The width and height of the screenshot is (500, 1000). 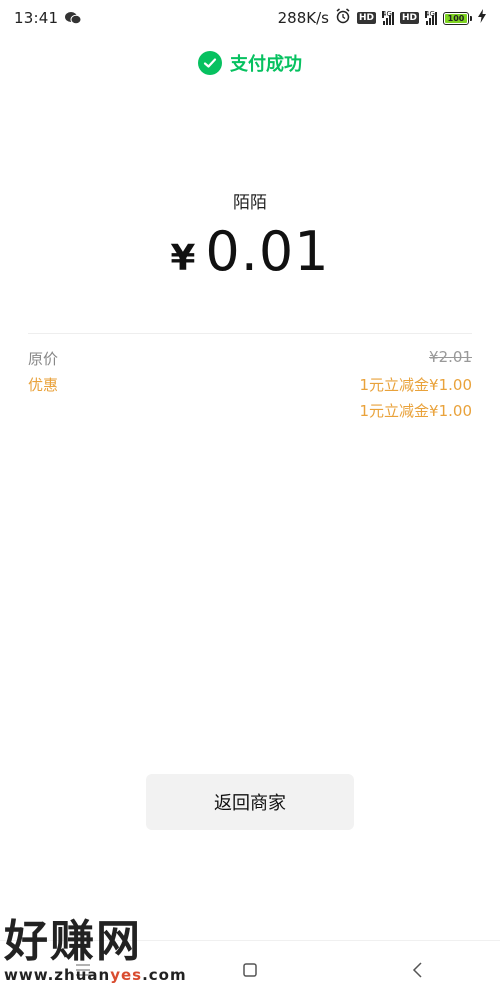 I want to click on success-check-icon, so click(x=210, y=63).